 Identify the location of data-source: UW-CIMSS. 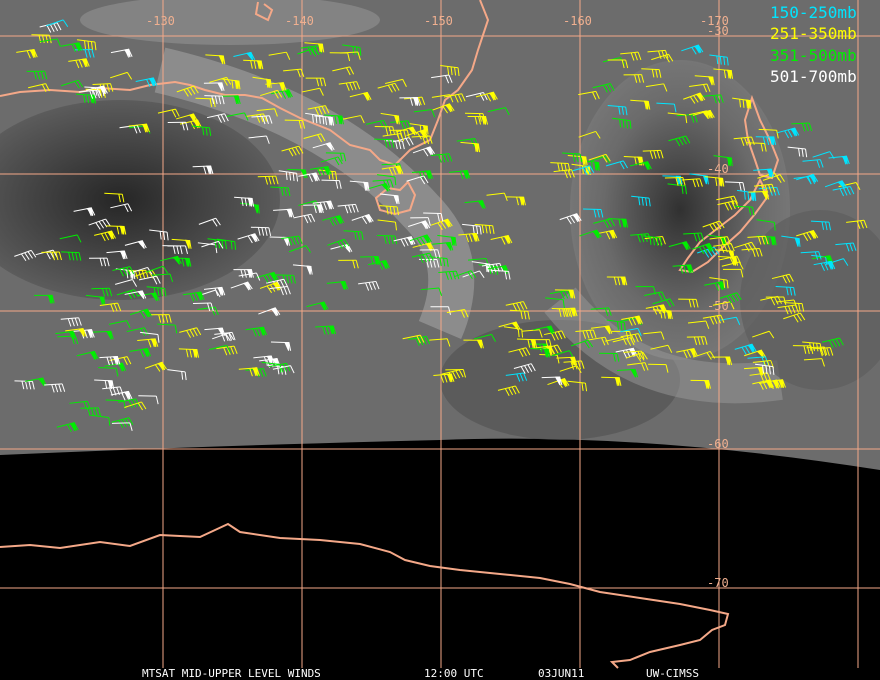
(672, 673).